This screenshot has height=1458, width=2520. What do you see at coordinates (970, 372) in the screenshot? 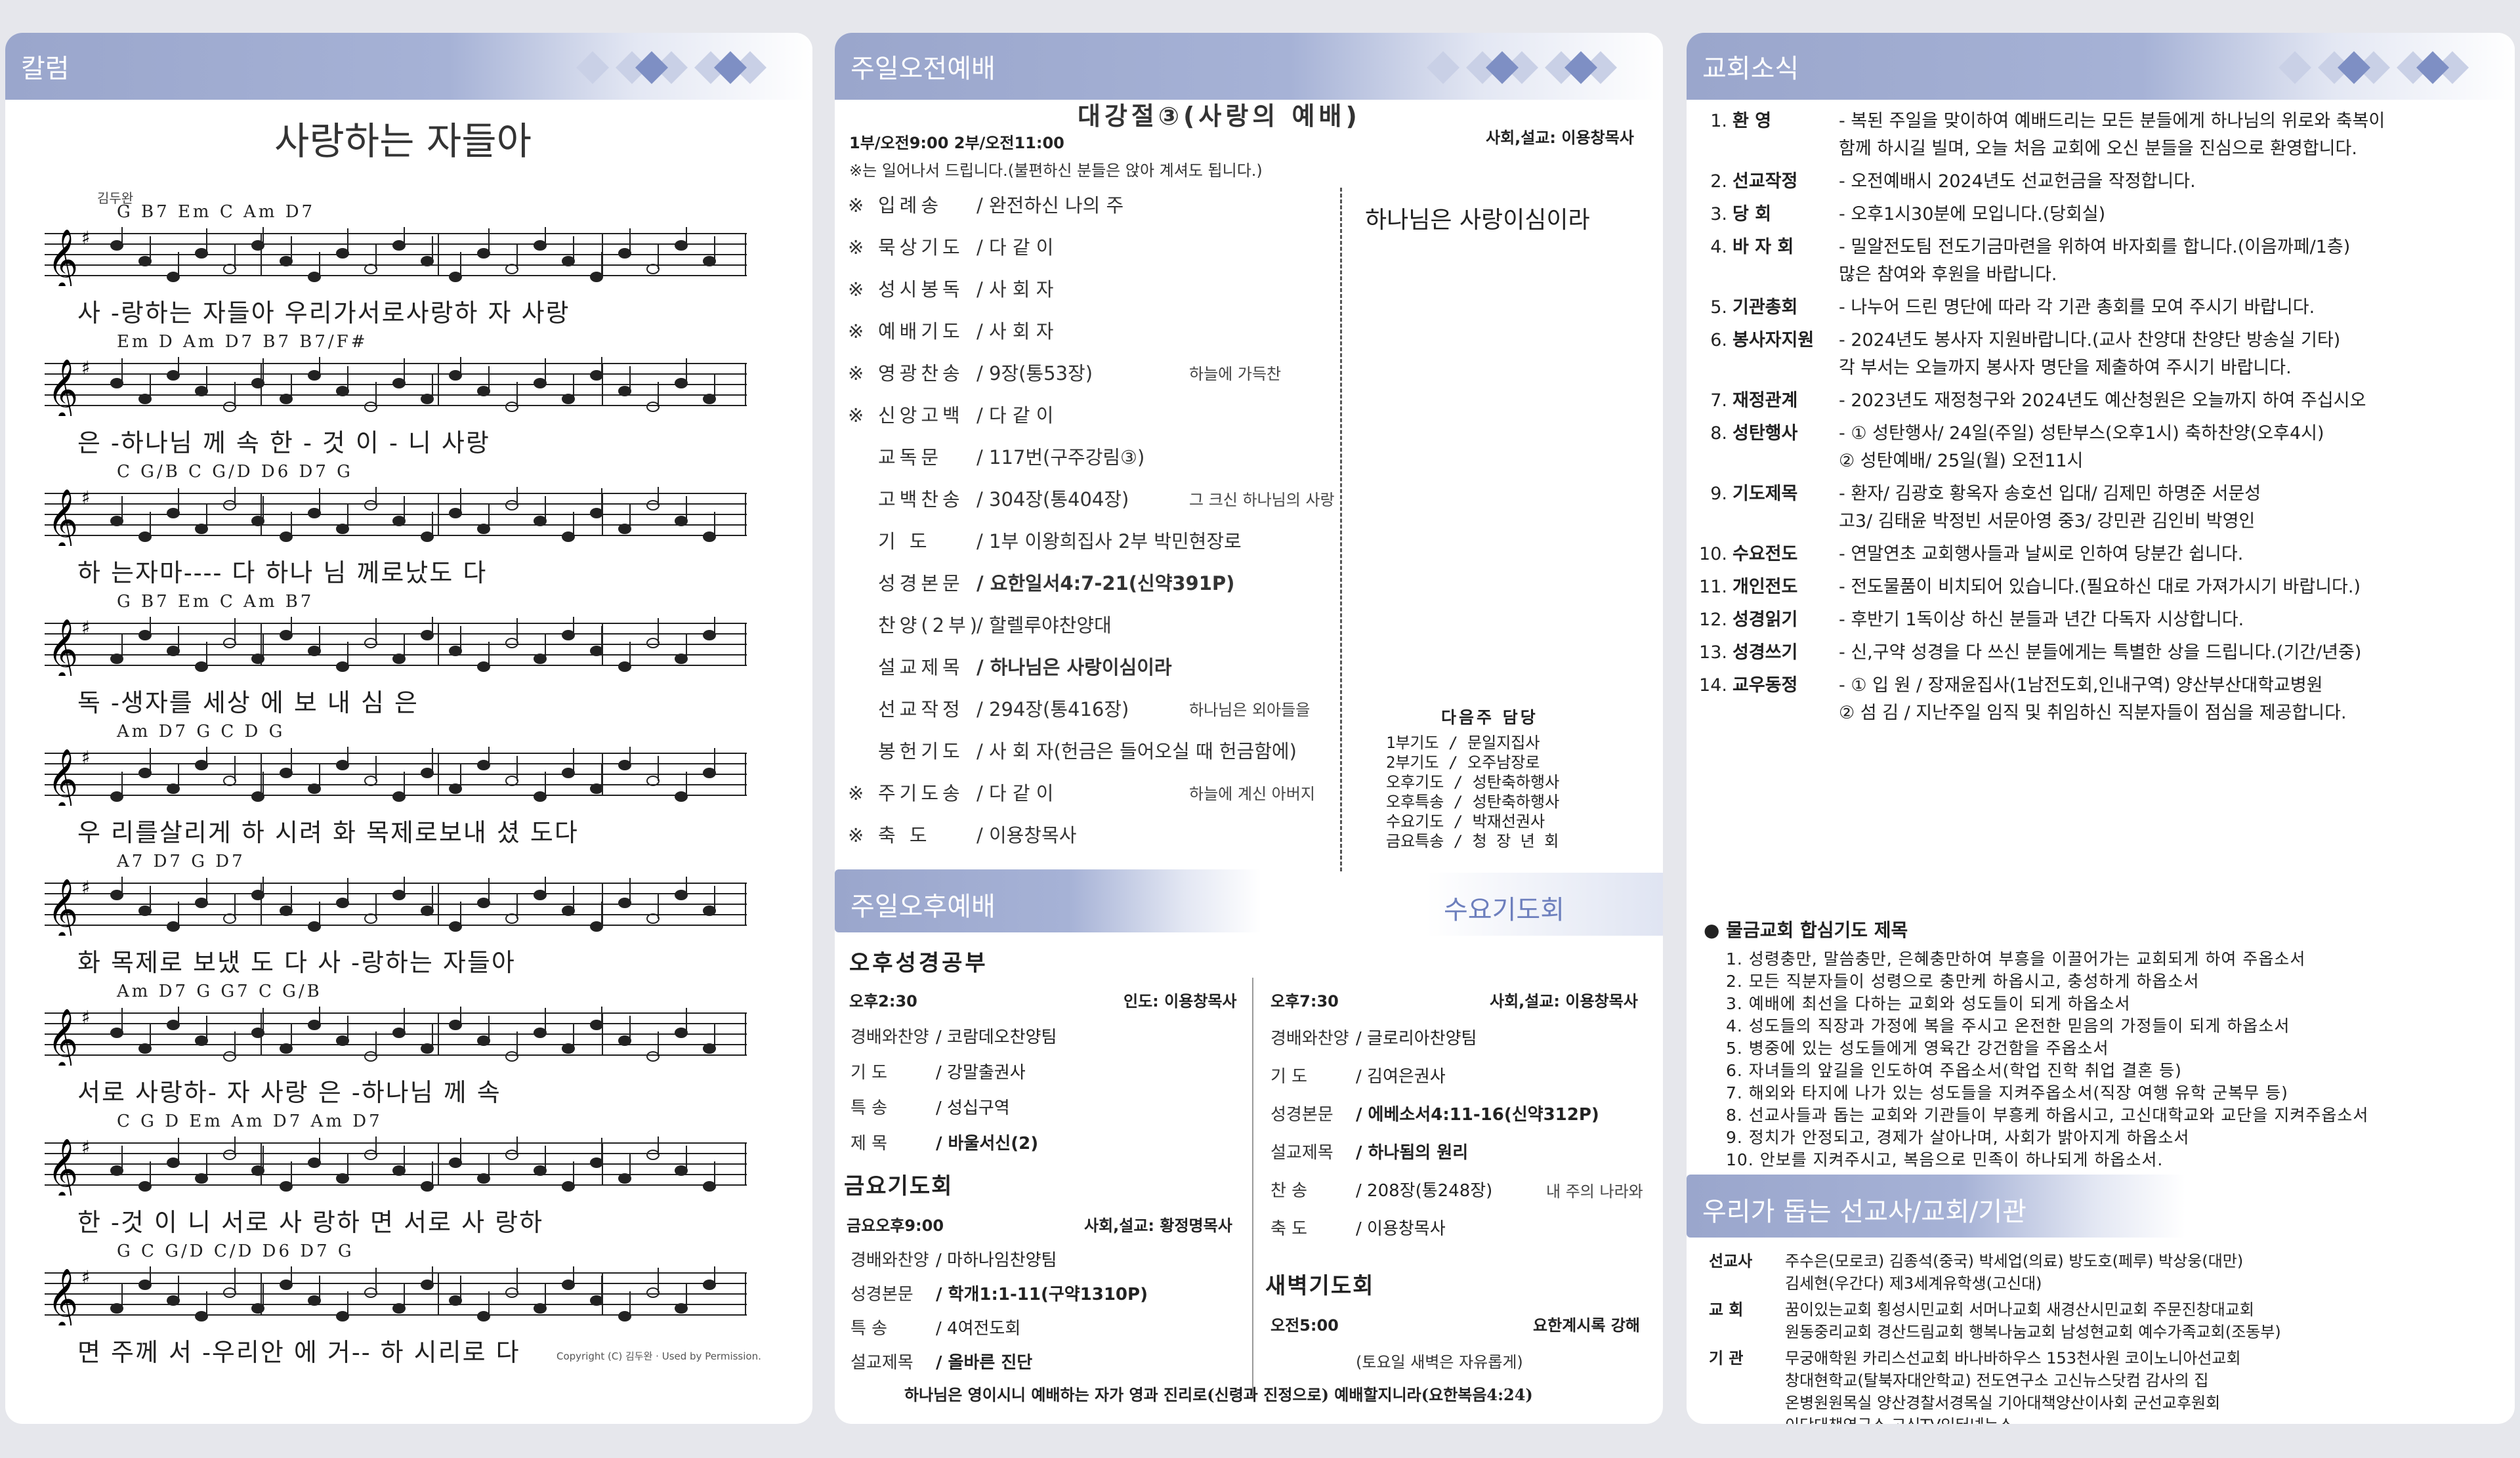
I see `order-item: ※ 영광찬송 / 9장(통53장)` at bounding box center [970, 372].